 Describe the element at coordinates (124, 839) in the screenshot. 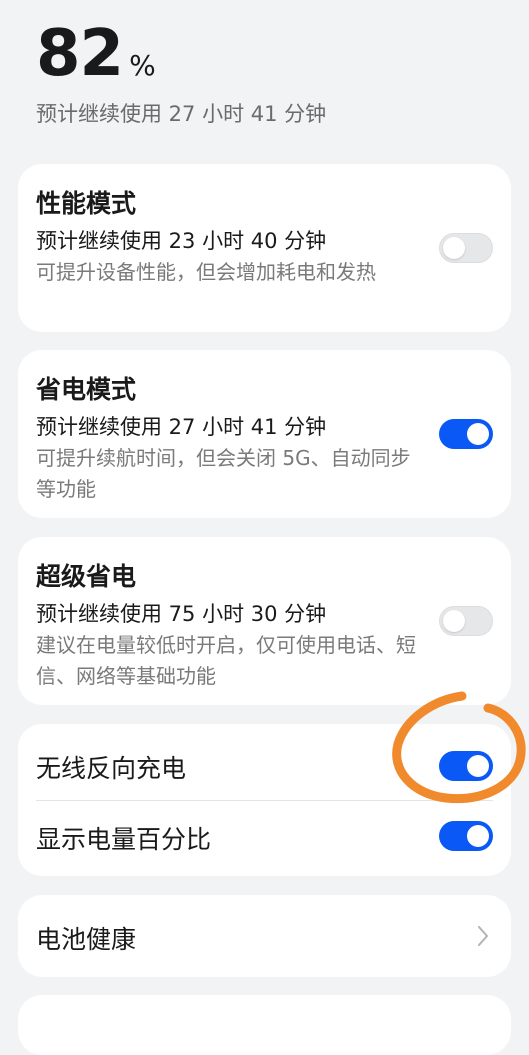

I see `show-battery-percentage-label: 显示电量百分比` at that location.